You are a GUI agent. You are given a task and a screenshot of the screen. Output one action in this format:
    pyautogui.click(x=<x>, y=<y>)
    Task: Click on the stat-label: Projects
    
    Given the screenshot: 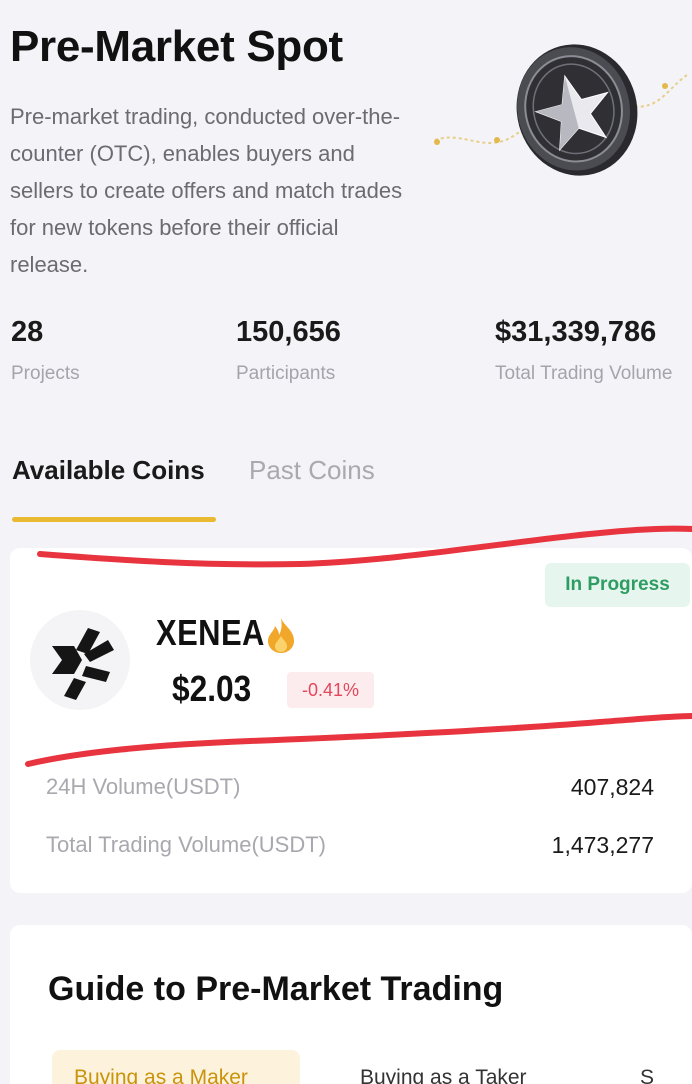 What is the action you would take?
    pyautogui.click(x=45, y=373)
    